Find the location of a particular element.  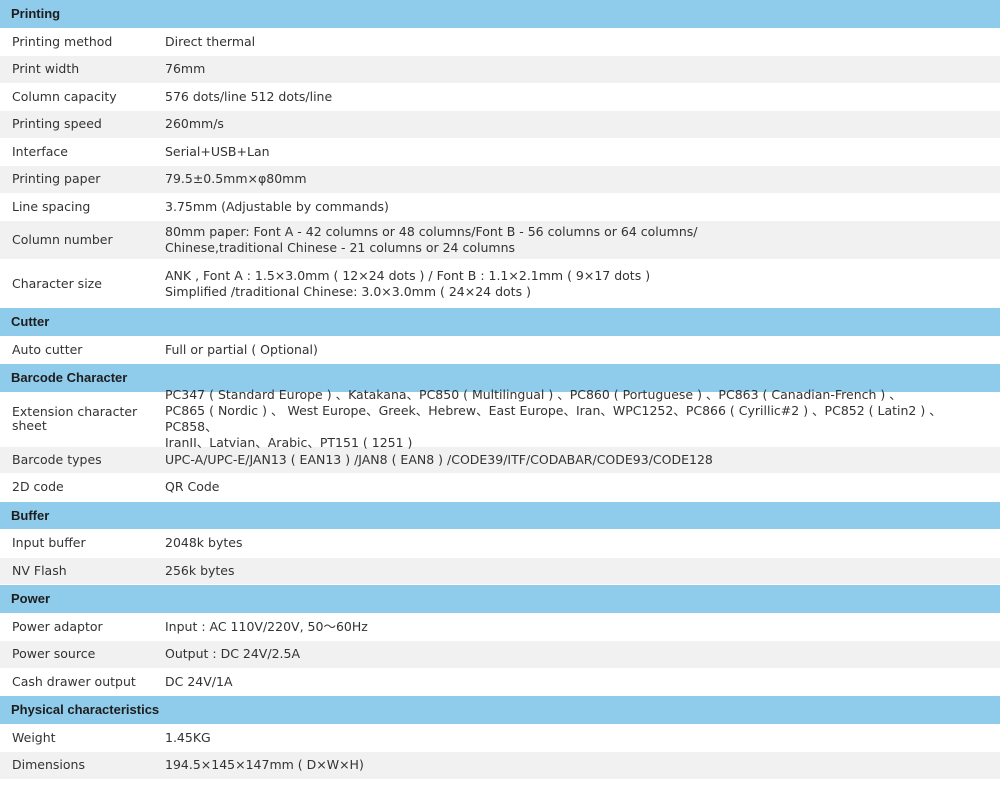

spec-value: Direct thermal is located at coordinates (210, 41).